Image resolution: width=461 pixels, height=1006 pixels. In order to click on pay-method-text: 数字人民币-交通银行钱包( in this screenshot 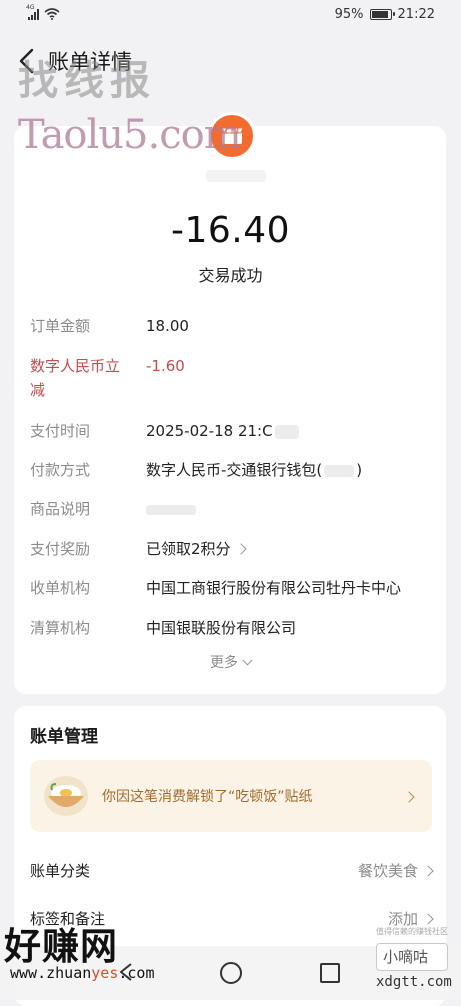, I will do `click(234, 470)`.